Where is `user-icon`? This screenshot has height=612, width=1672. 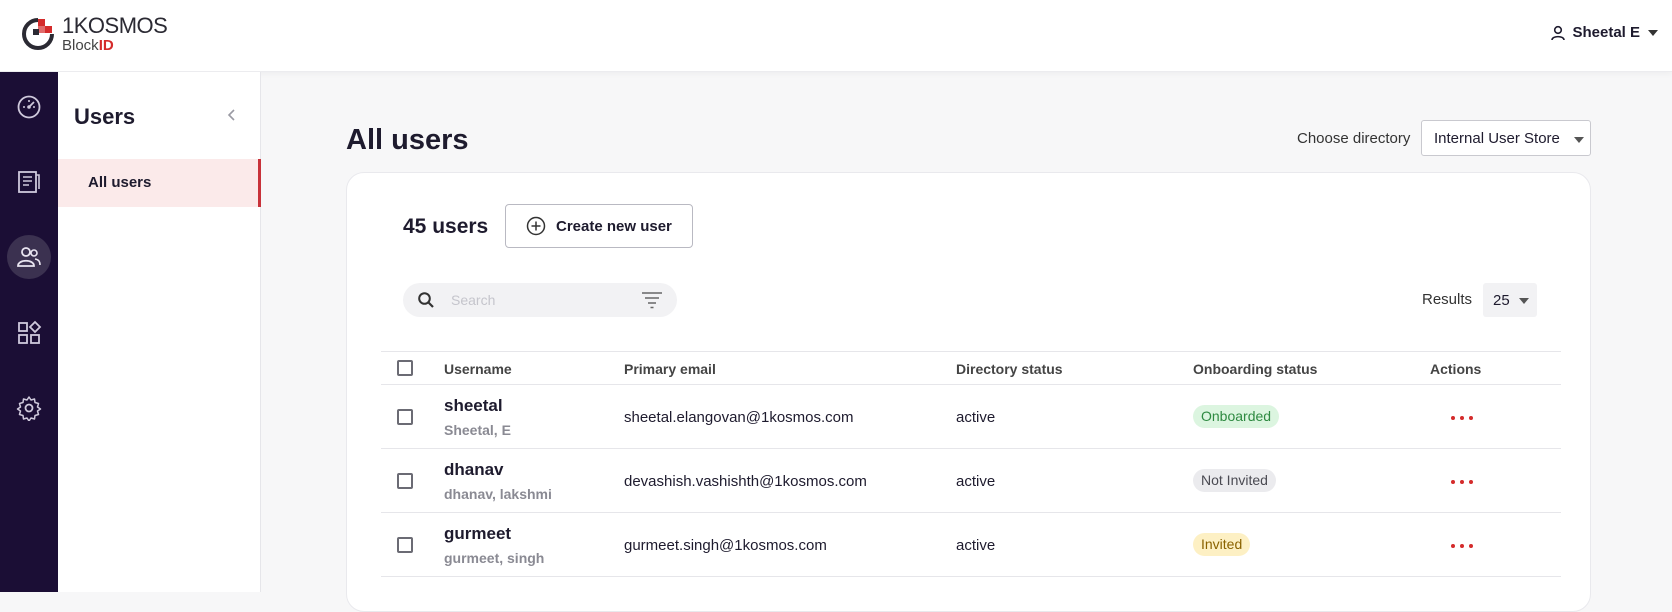
user-icon is located at coordinates (1558, 32).